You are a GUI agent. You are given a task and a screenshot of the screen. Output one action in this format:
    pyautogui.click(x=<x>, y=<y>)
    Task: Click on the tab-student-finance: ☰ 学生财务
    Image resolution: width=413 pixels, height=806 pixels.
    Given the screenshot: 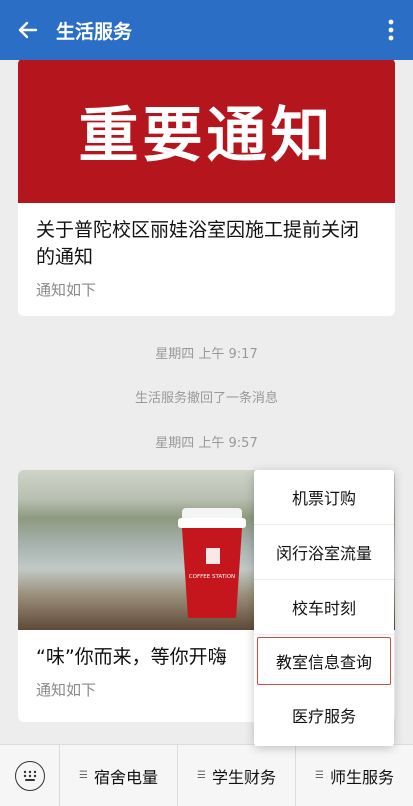 What is the action you would take?
    pyautogui.click(x=237, y=775)
    